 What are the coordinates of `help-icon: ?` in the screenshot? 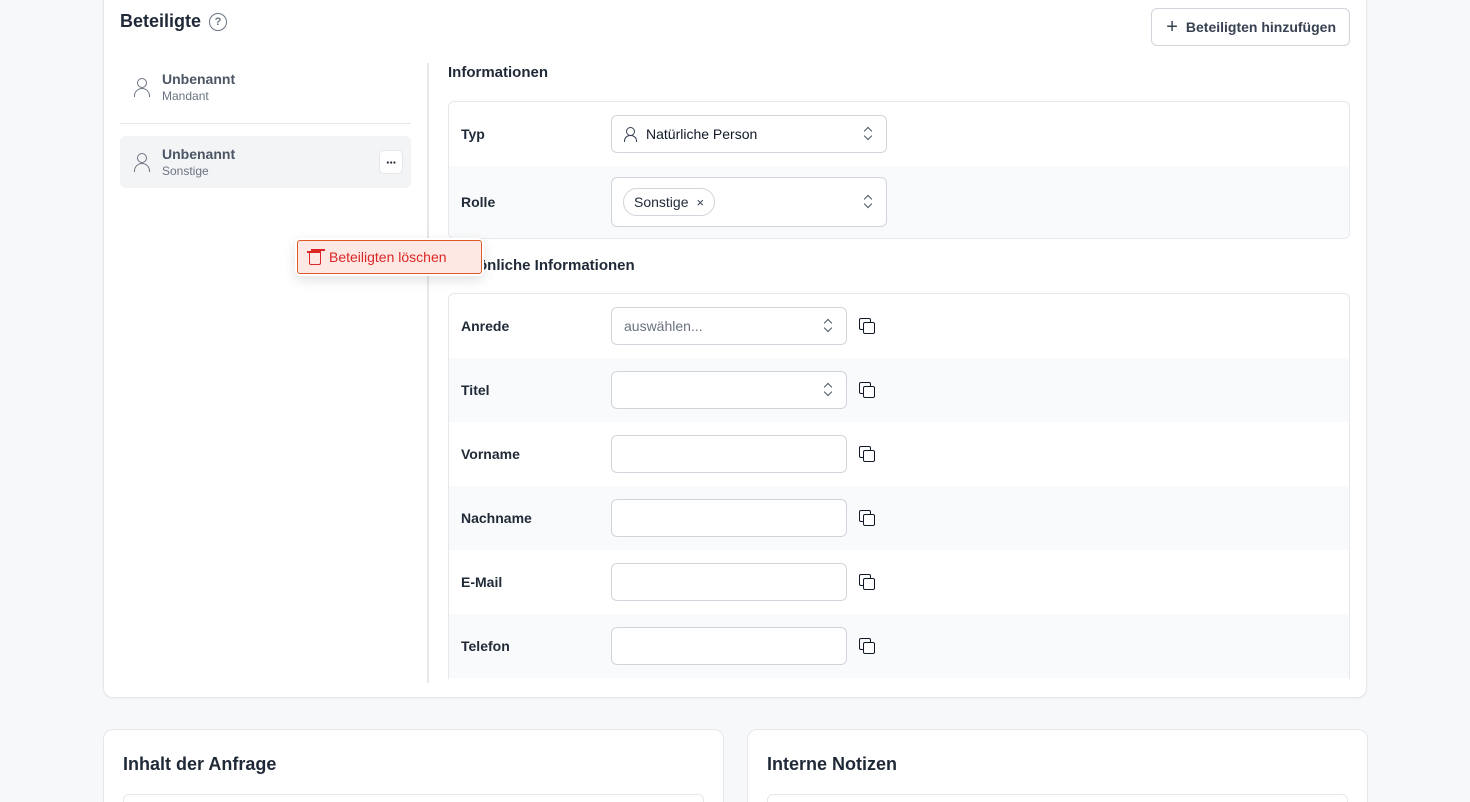 It's located at (218, 21).